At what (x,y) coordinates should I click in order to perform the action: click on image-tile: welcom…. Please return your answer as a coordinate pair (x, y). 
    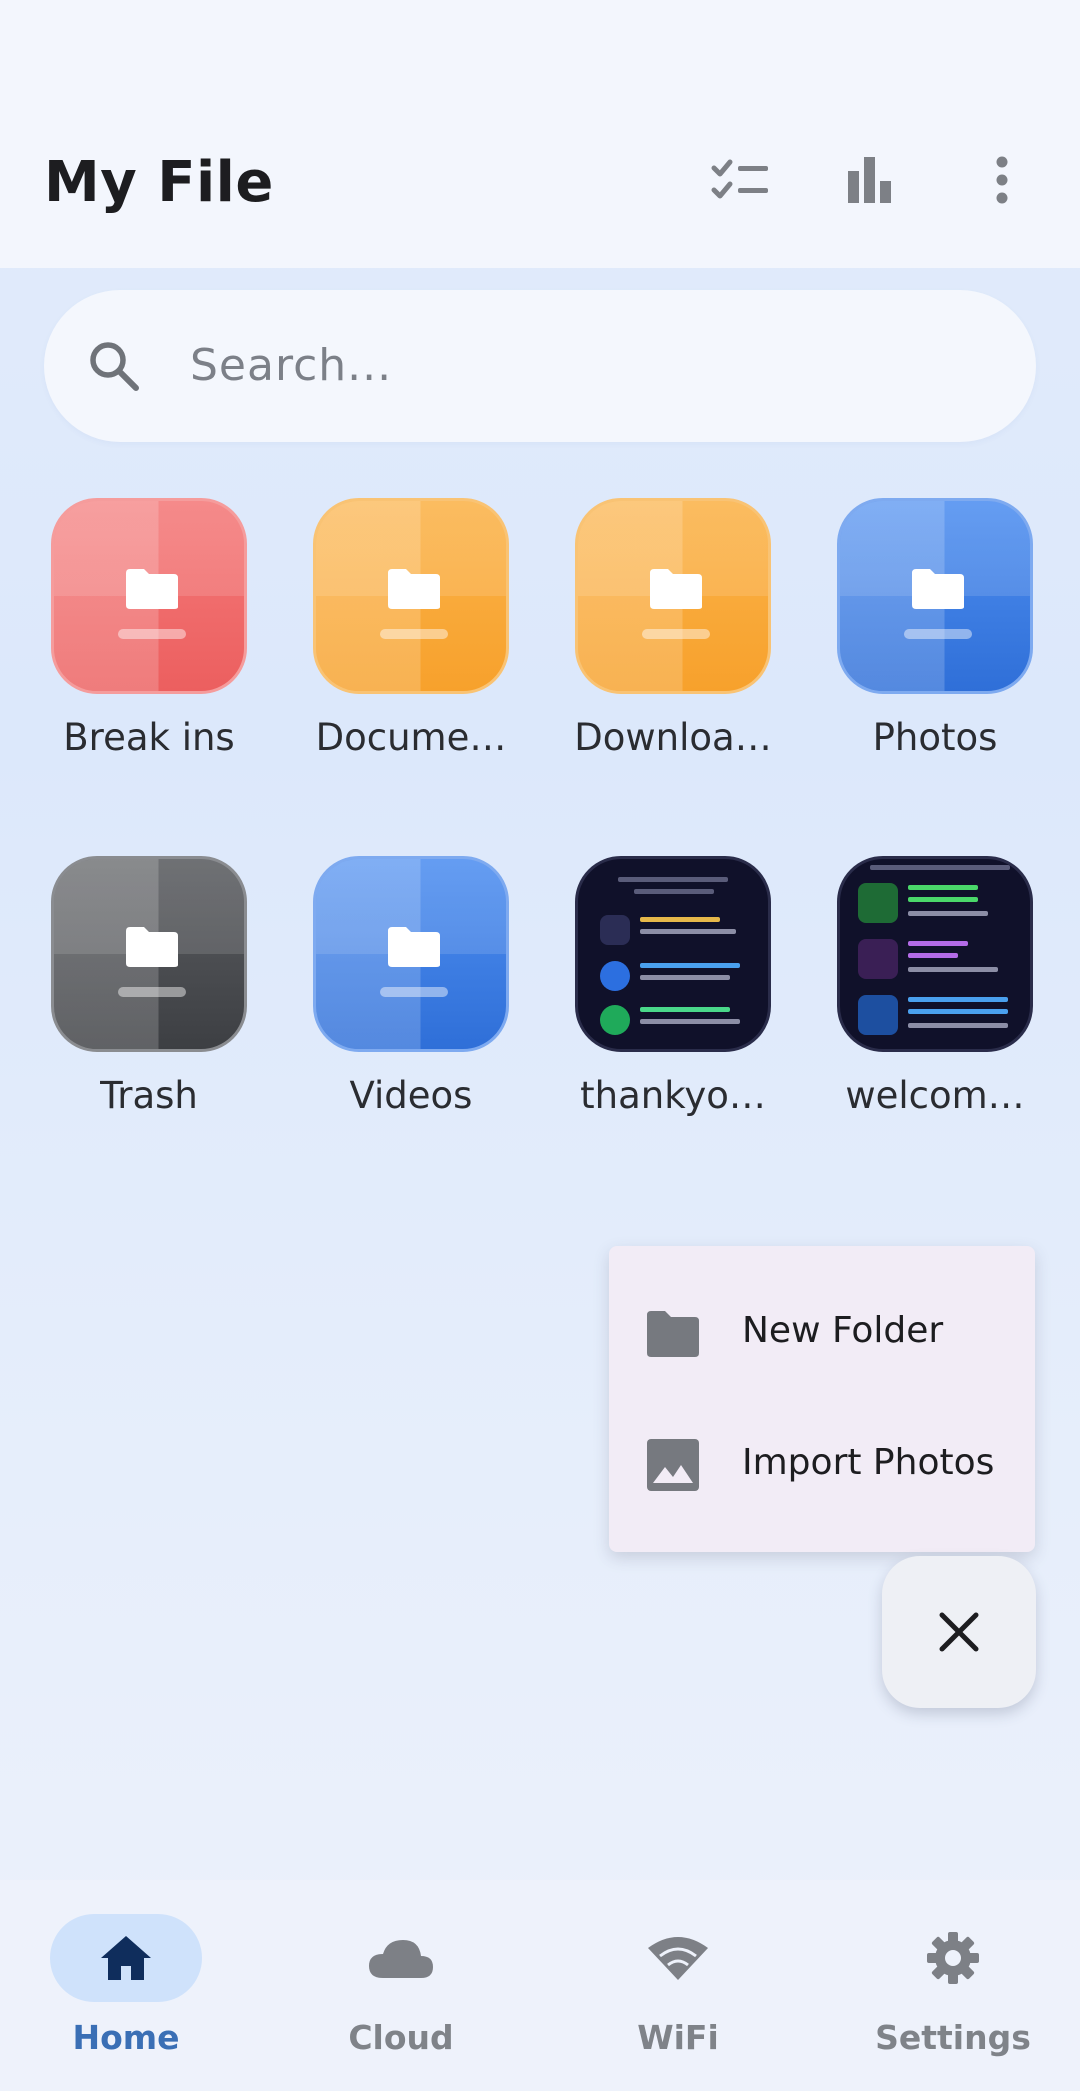
    Looking at the image, I should click on (935, 986).